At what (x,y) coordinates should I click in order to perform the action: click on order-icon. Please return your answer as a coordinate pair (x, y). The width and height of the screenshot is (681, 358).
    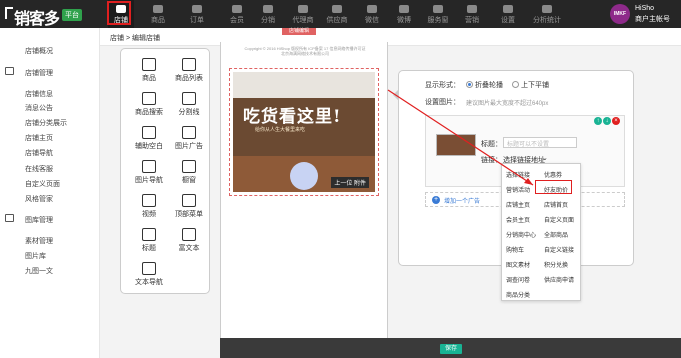
    Looking at the image, I should click on (197, 9).